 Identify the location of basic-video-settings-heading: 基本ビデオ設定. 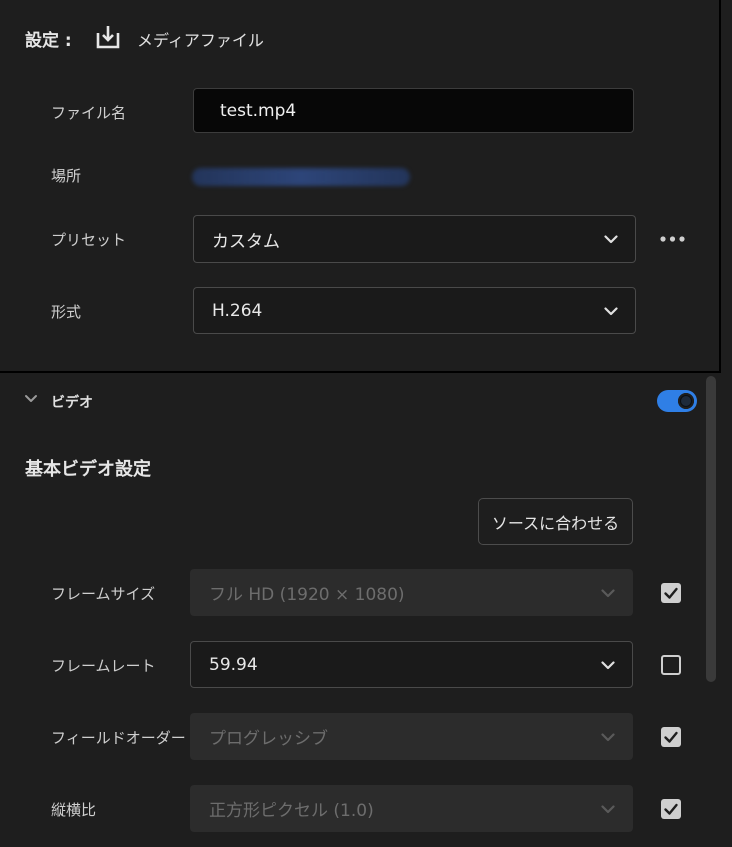
(88, 469).